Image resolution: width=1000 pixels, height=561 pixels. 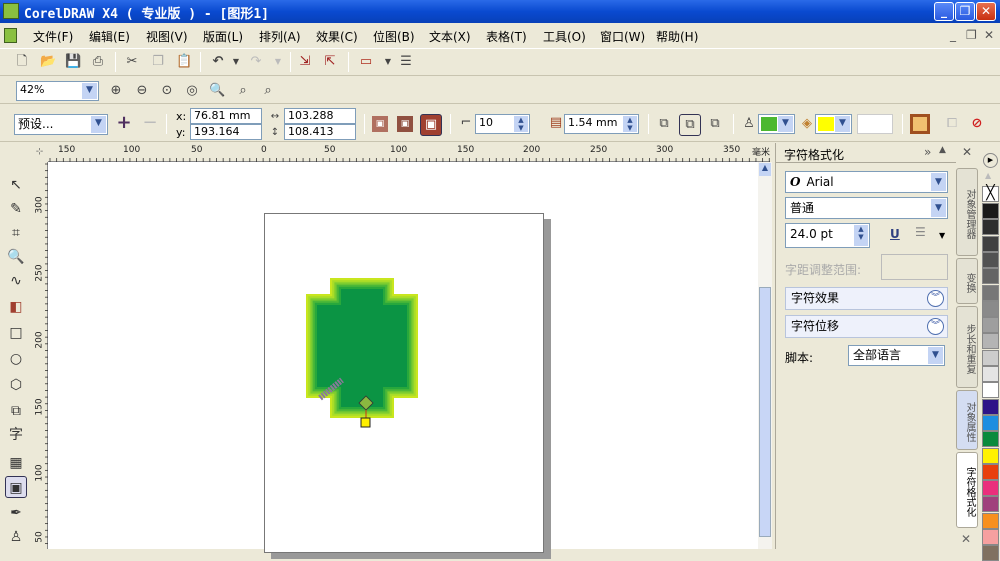 What do you see at coordinates (990, 160) in the screenshot?
I see `palette-flyout-icon: ▶` at bounding box center [990, 160].